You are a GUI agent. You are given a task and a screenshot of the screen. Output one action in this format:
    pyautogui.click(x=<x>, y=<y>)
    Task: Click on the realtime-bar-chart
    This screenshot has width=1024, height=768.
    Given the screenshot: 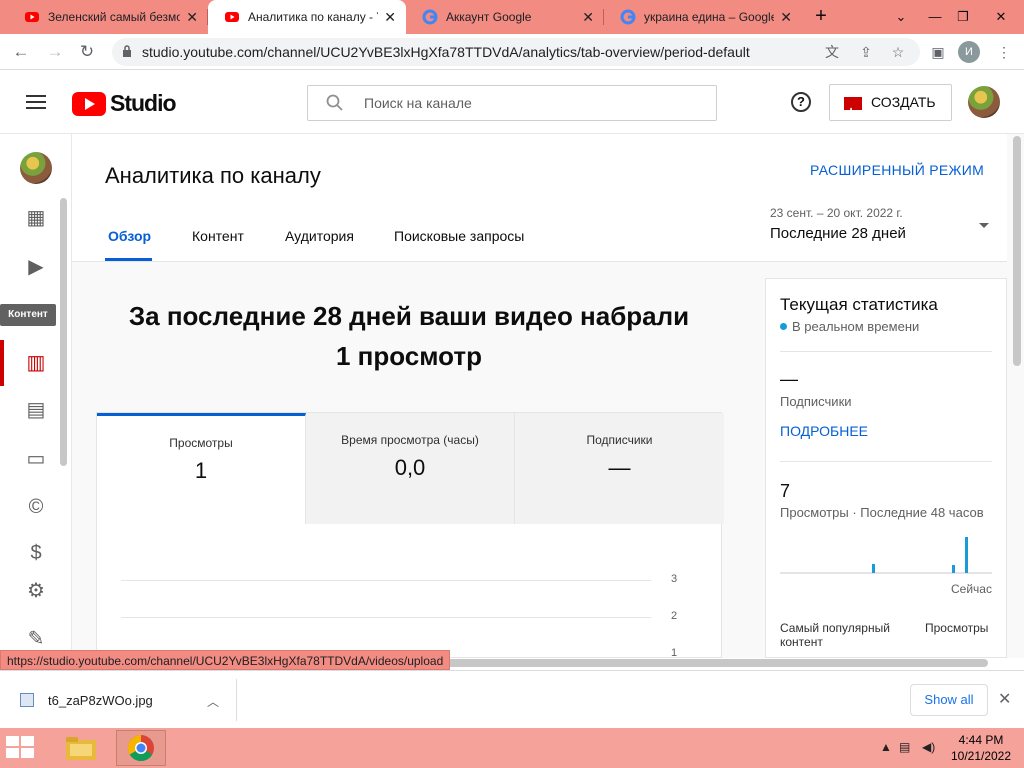 What is the action you would take?
    pyautogui.click(x=886, y=555)
    